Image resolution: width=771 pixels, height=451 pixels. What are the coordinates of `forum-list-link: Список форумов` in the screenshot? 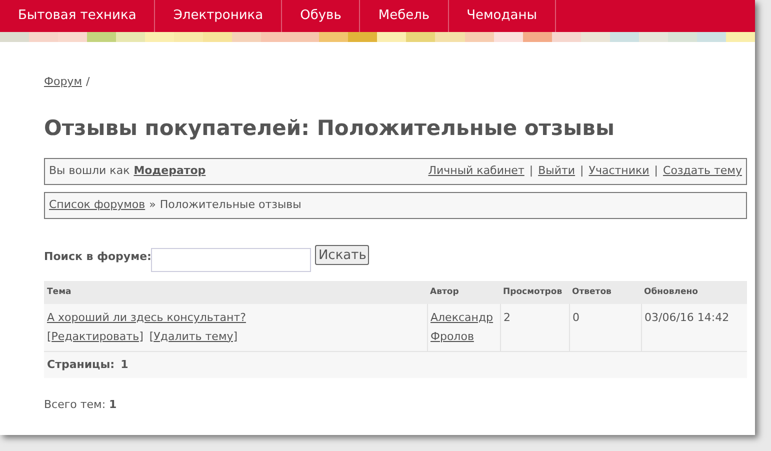 It's located at (97, 205).